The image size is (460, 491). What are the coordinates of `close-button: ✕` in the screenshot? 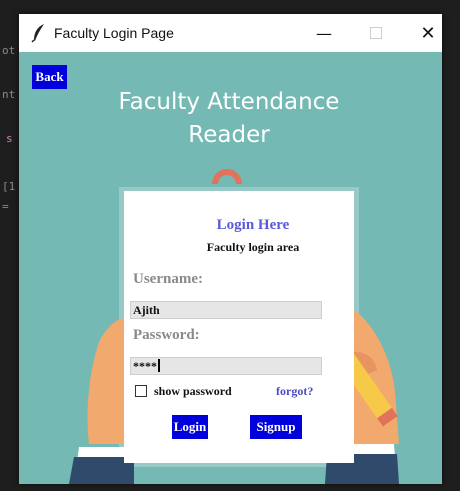 It's located at (428, 33).